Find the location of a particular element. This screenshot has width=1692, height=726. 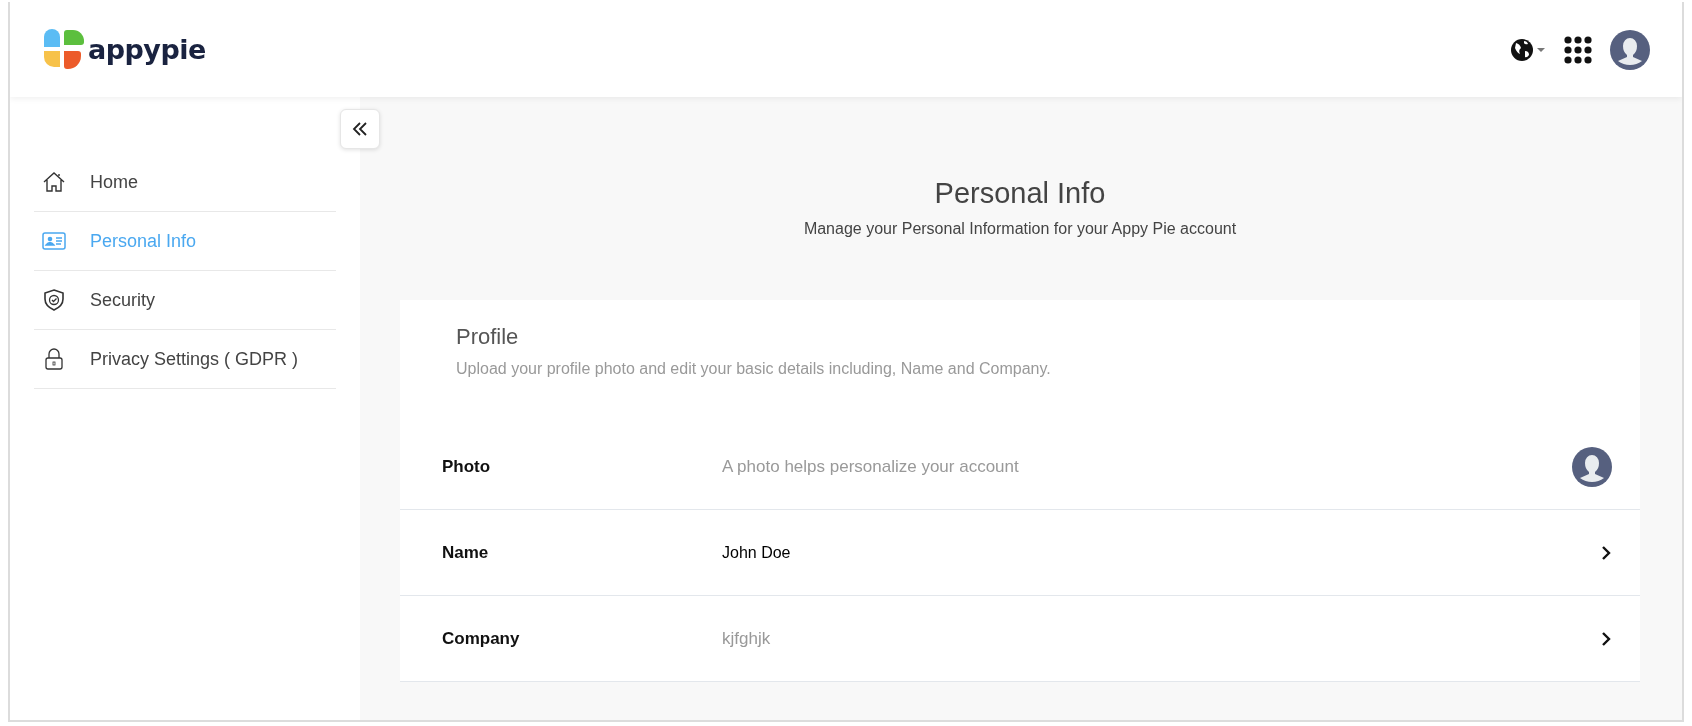

section-title: Profile is located at coordinates (488, 337).